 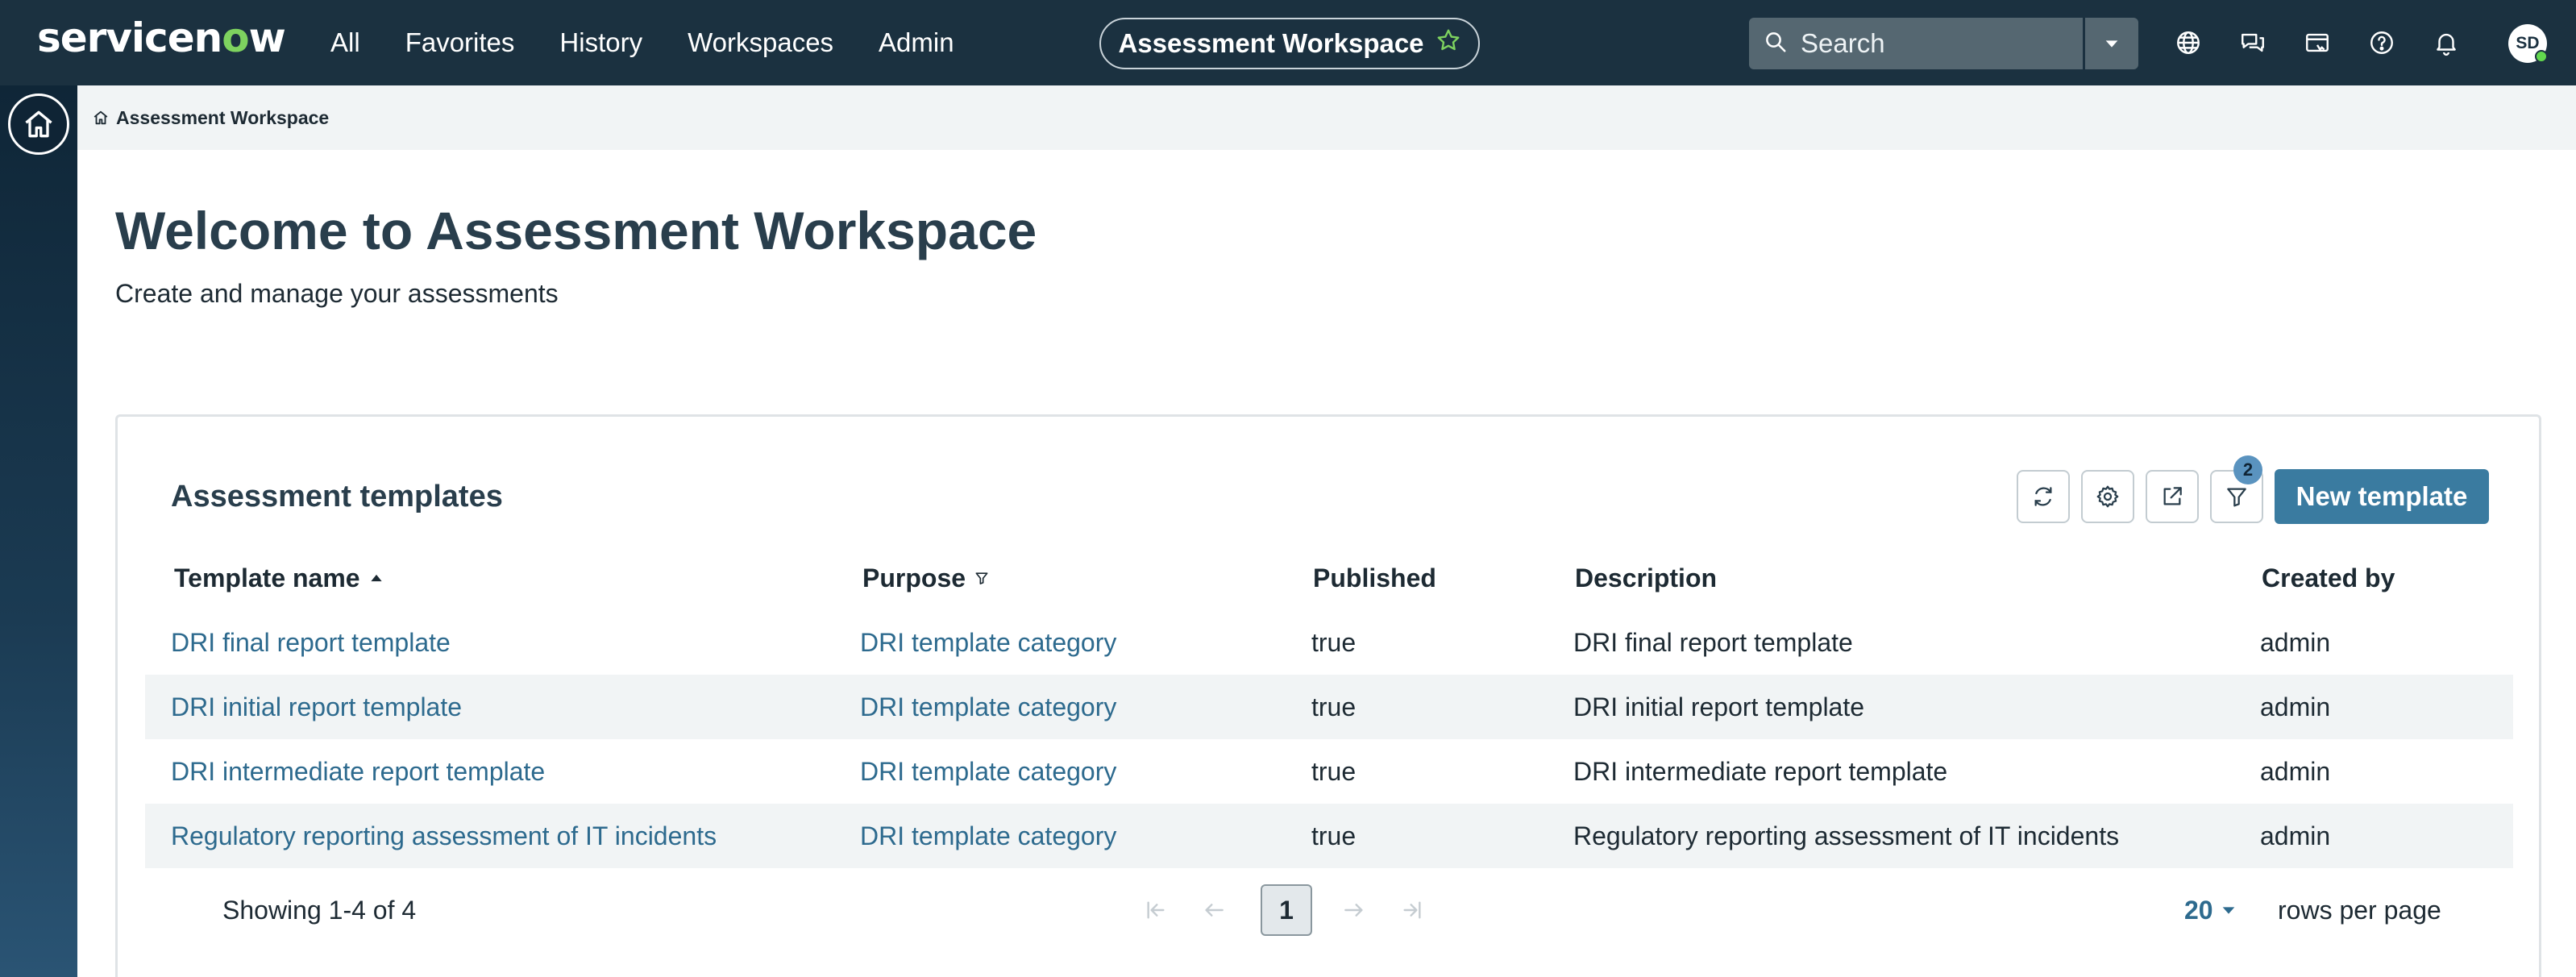 I want to click on column-header-purpose: Purpose, so click(x=926, y=578).